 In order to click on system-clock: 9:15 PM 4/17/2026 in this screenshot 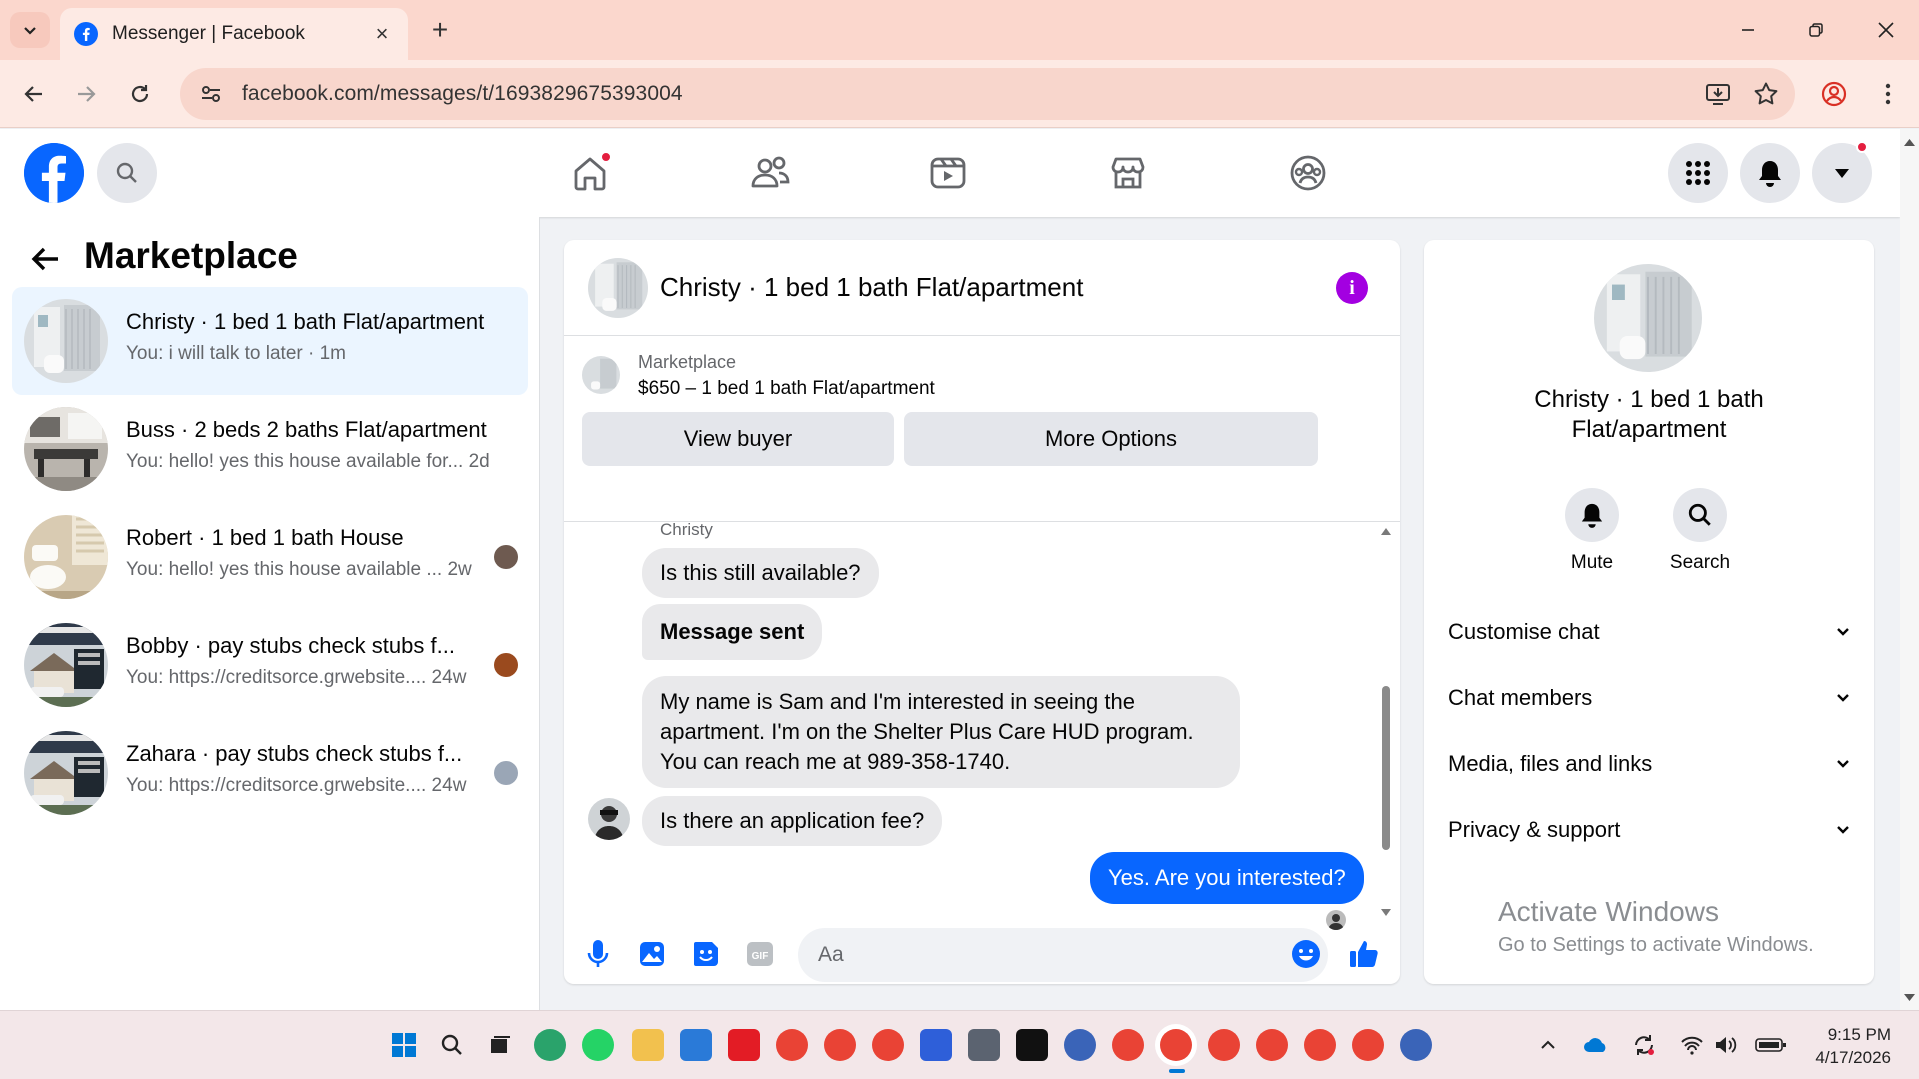, I will do `click(1853, 1046)`.